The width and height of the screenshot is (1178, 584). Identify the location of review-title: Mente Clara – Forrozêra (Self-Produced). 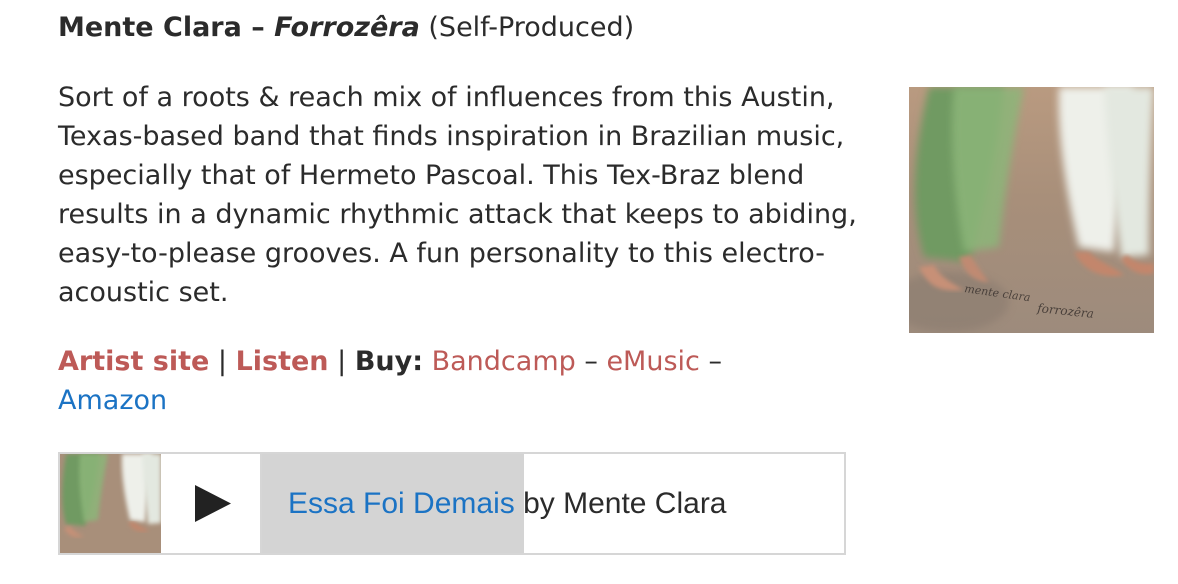
(346, 28).